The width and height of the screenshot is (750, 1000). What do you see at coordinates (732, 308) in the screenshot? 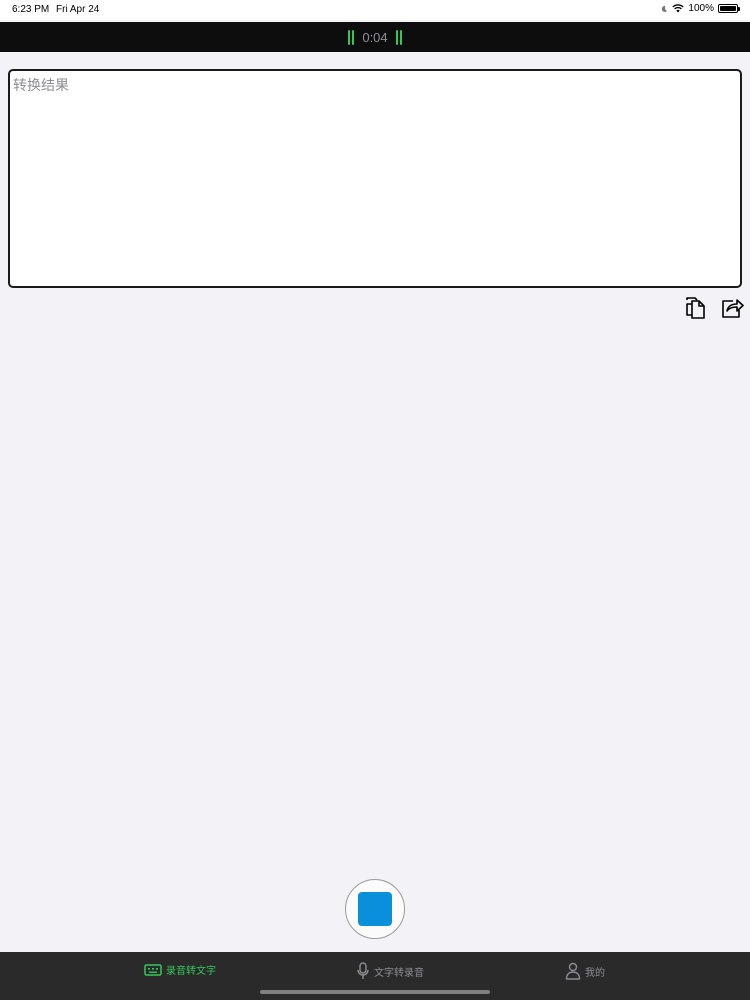
I see `share-icon` at bounding box center [732, 308].